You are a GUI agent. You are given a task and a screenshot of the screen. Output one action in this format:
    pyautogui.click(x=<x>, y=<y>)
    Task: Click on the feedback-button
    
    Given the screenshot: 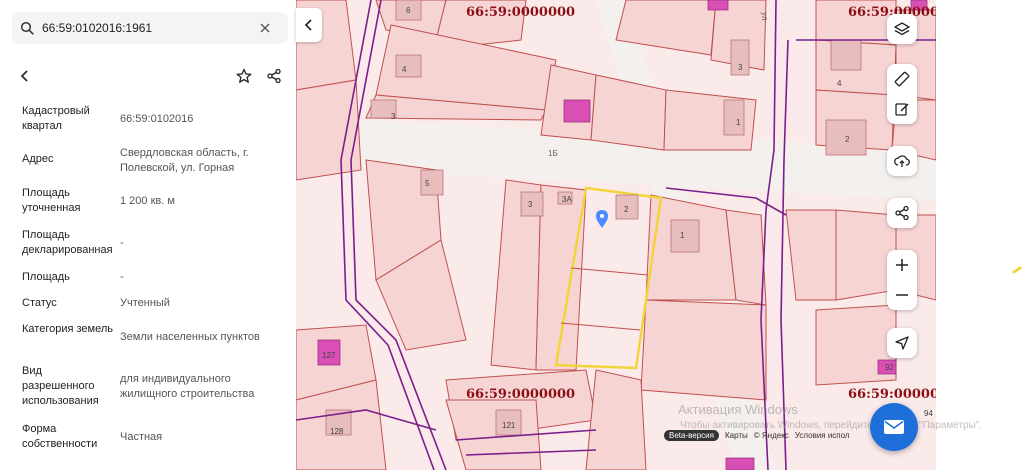 What is the action you would take?
    pyautogui.click(x=894, y=427)
    